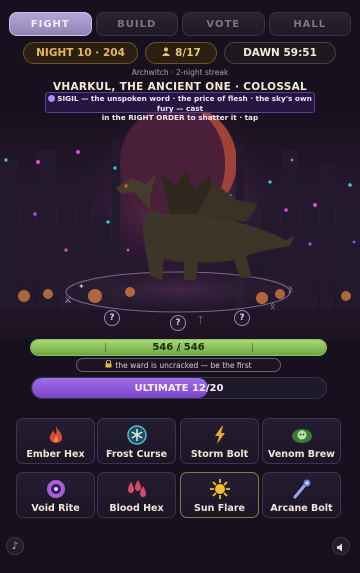  I want to click on spell-storm-bolt-button: Storm Bolt, so click(219, 441).